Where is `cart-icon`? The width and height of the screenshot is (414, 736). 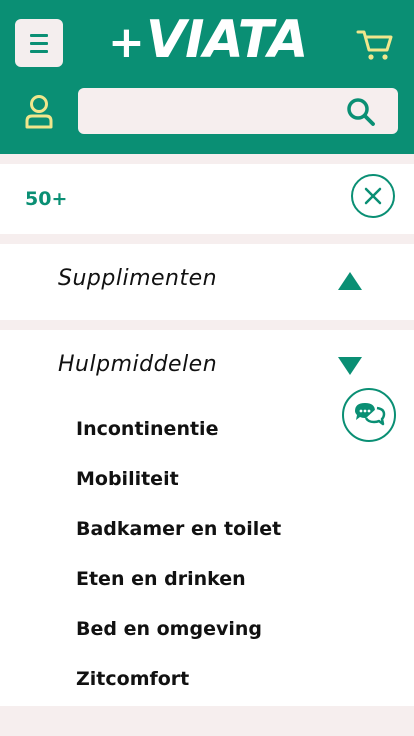
cart-icon is located at coordinates (375, 45).